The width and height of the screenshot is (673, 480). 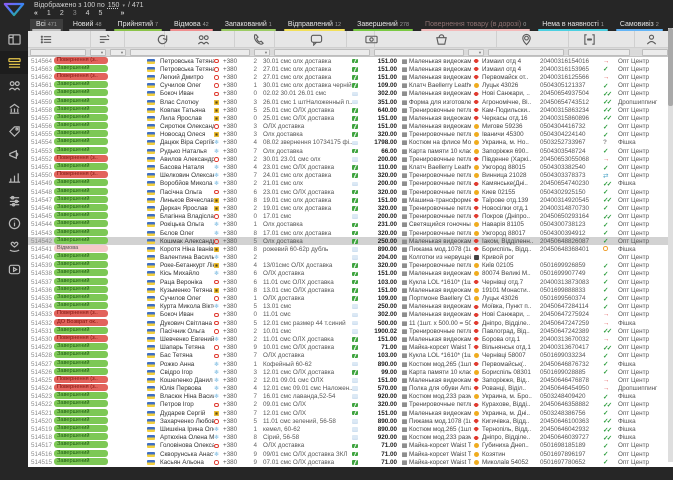 I want to click on tracking-number: 20450647275924, so click(x=571, y=314).